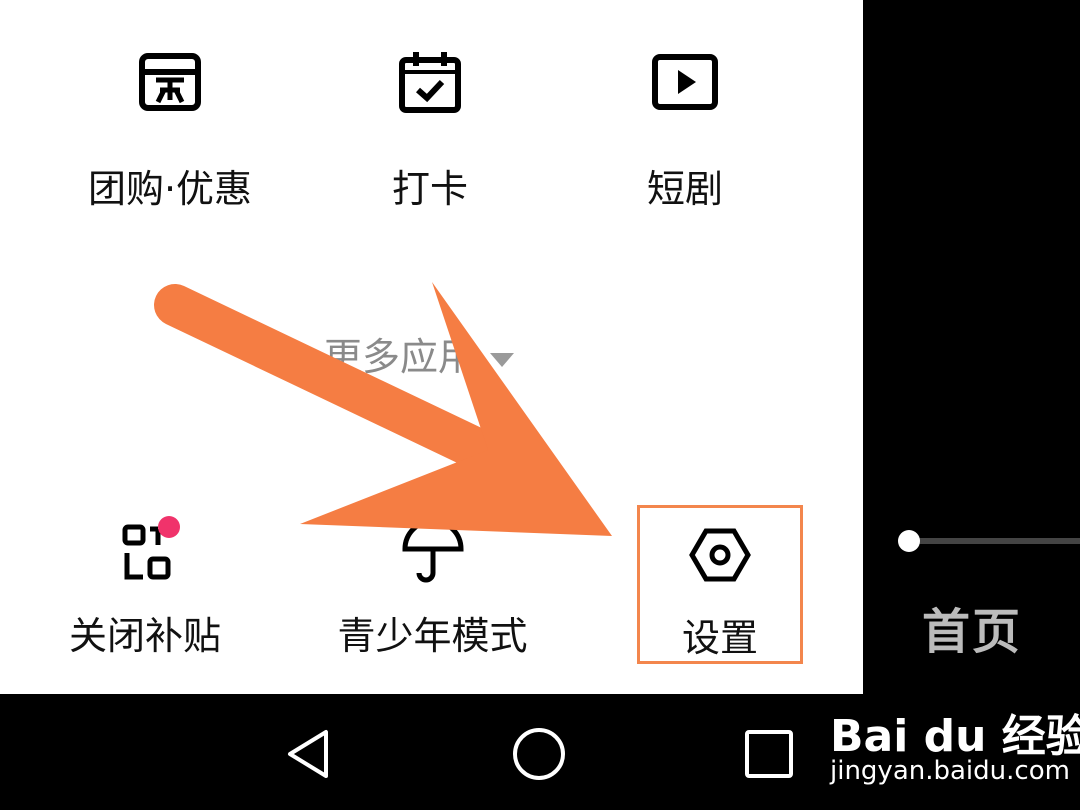 The image size is (1080, 810). I want to click on subsidy-icon, so click(151, 548).